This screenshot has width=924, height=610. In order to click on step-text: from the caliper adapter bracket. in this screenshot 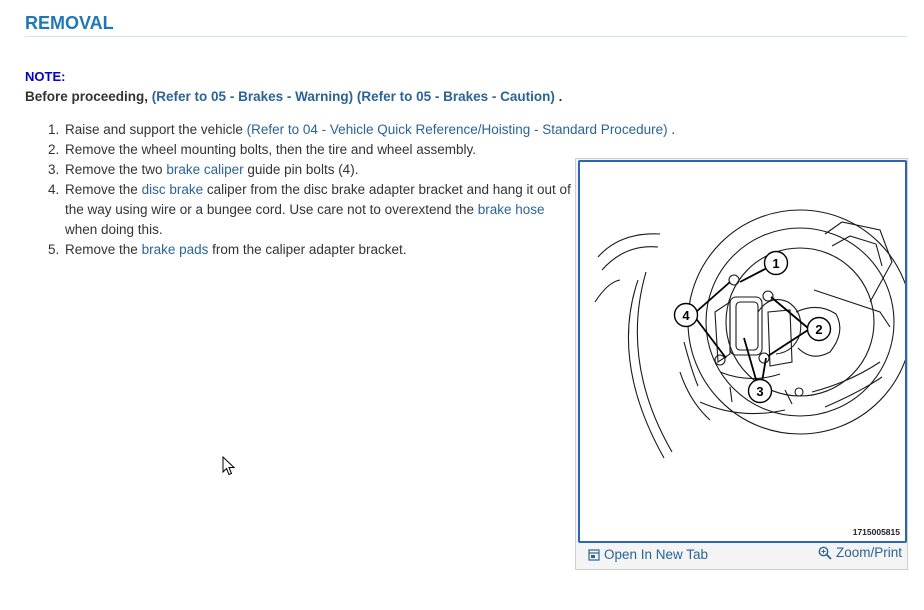, I will do `click(309, 249)`.